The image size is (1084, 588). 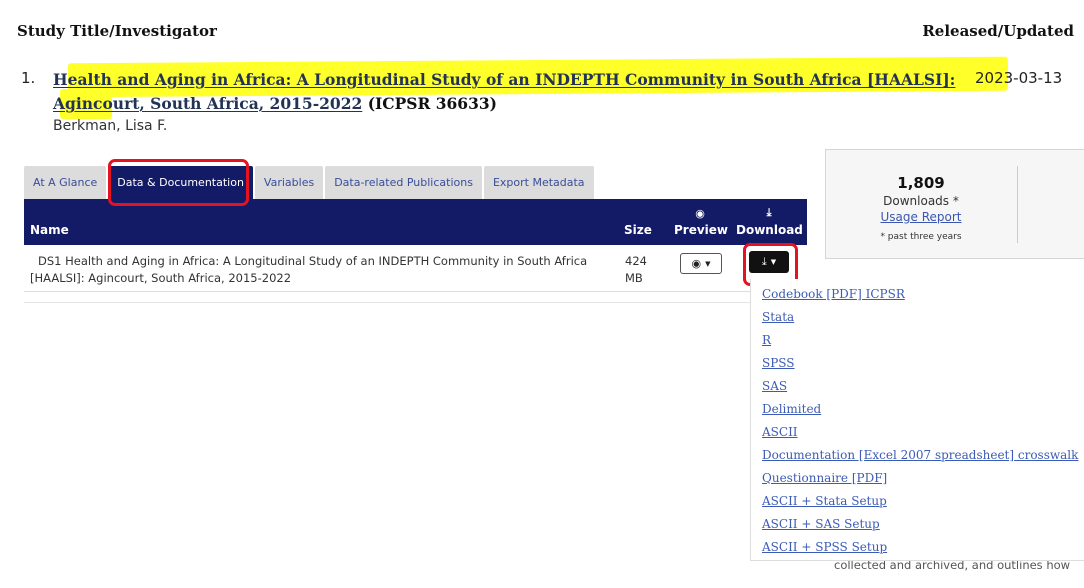 I want to click on column-header-released: Released/Updated, so click(x=998, y=31).